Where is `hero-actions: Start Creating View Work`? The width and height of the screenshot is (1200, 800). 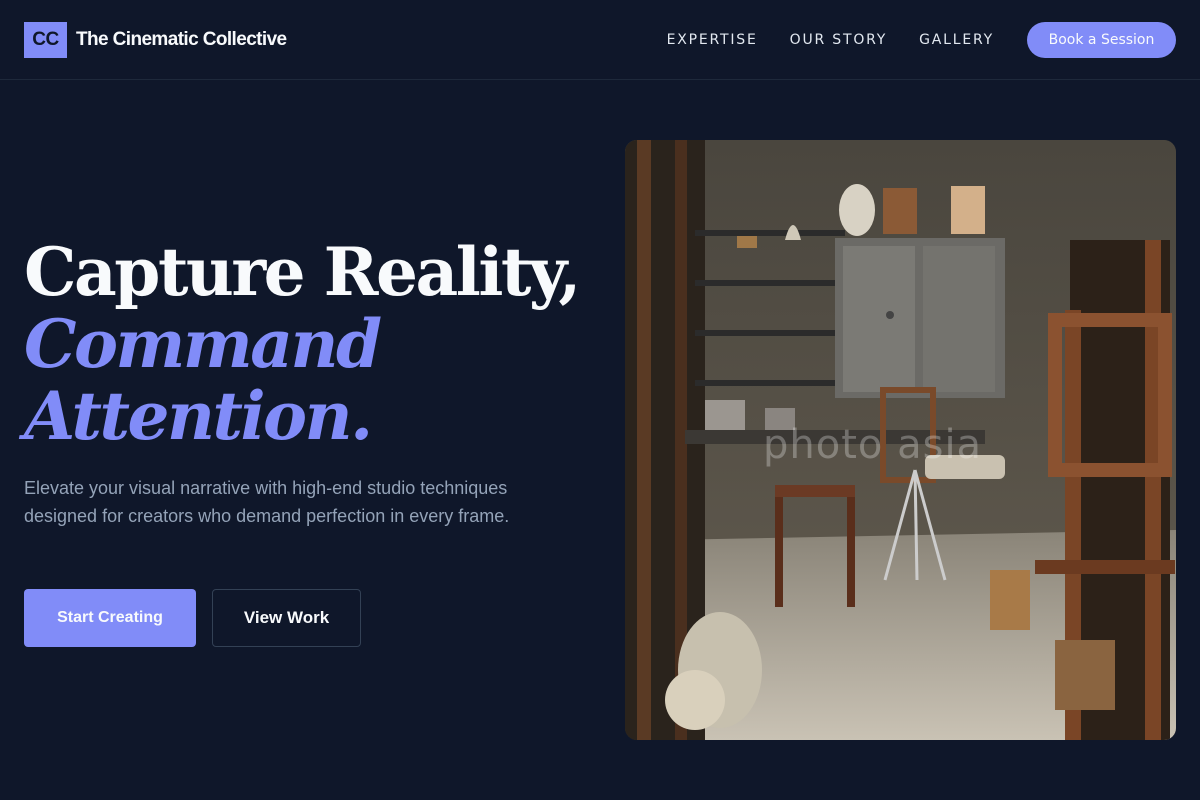 hero-actions: Start Creating View Work is located at coordinates (192, 618).